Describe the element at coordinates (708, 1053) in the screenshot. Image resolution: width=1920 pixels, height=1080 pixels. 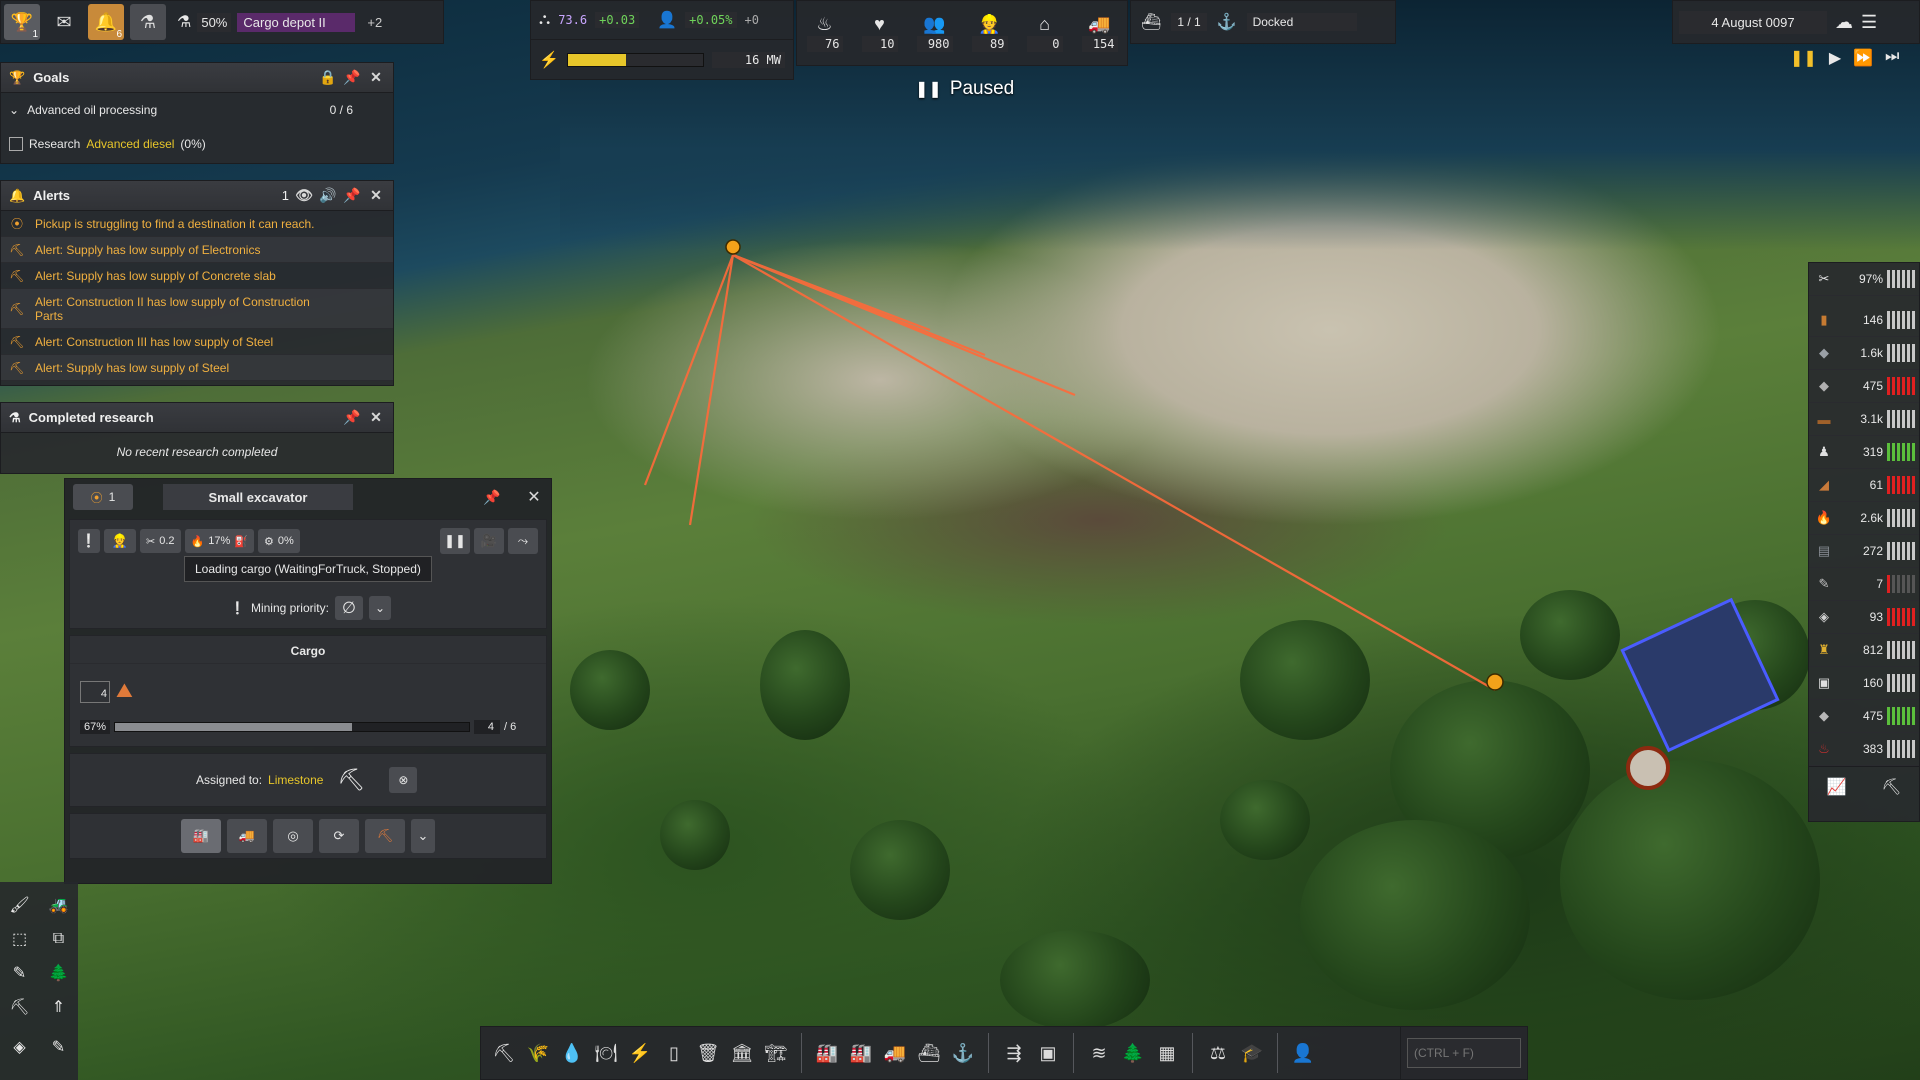
I see `build-waste-icon: 🗑` at that location.